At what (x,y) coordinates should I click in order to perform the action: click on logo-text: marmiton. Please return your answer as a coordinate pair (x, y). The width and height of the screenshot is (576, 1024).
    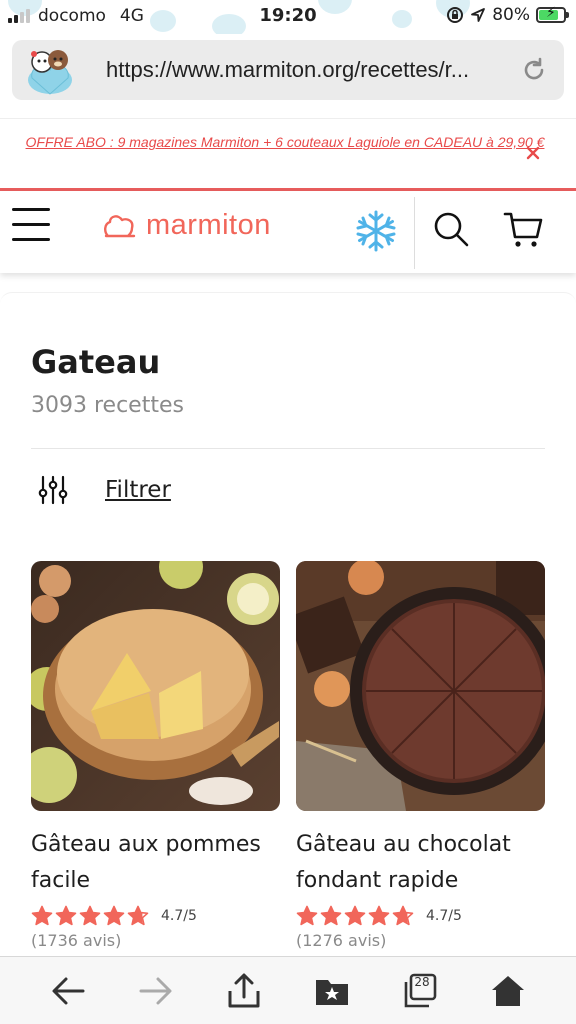
    Looking at the image, I should click on (208, 225).